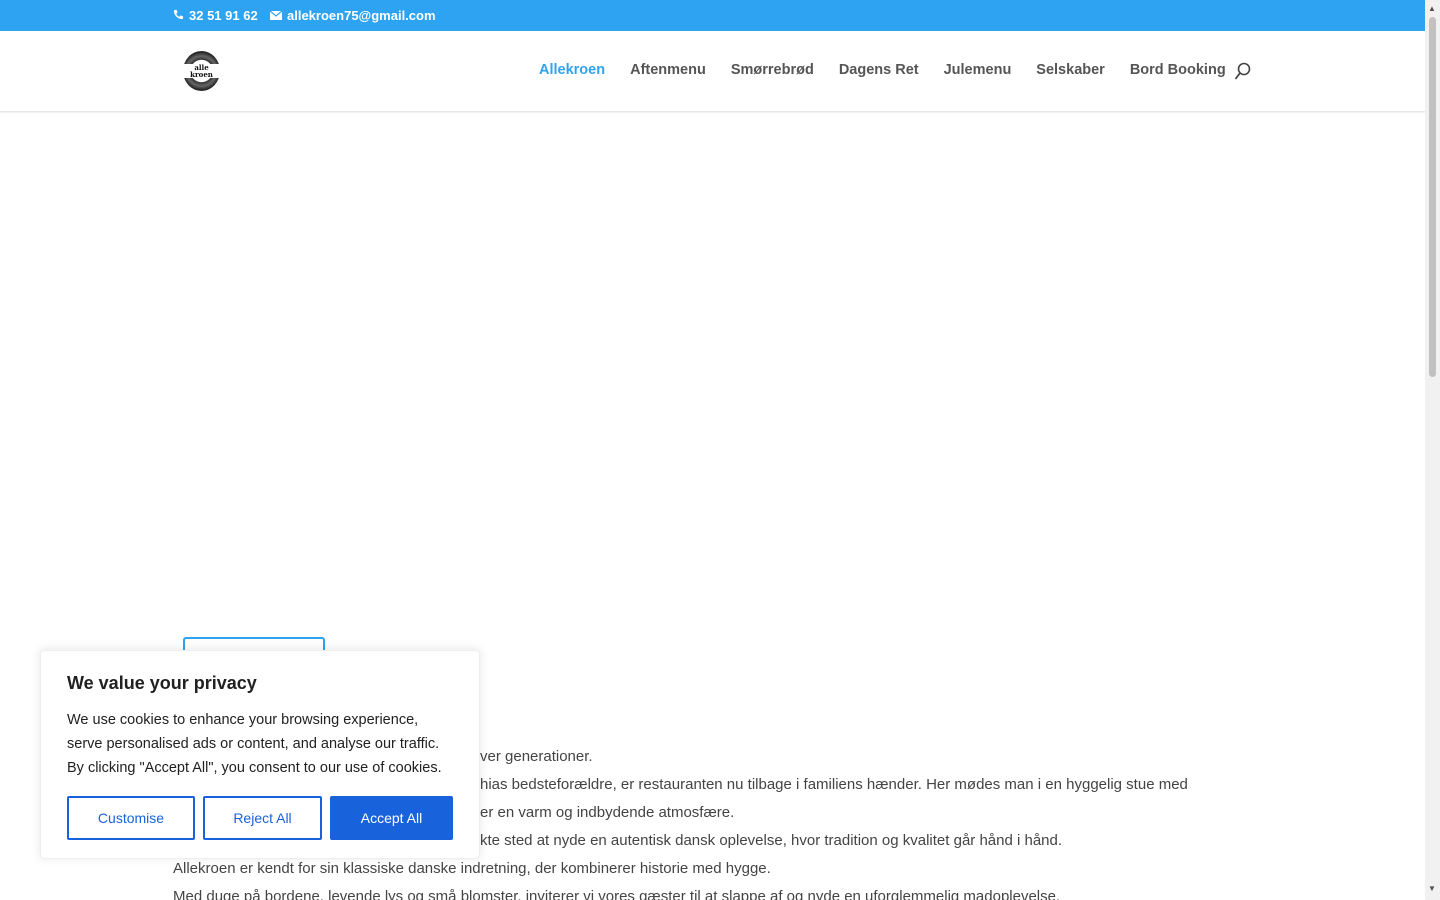 Image resolution: width=1440 pixels, height=900 pixels. I want to click on phone-number: 32 51 91 62, so click(223, 15).